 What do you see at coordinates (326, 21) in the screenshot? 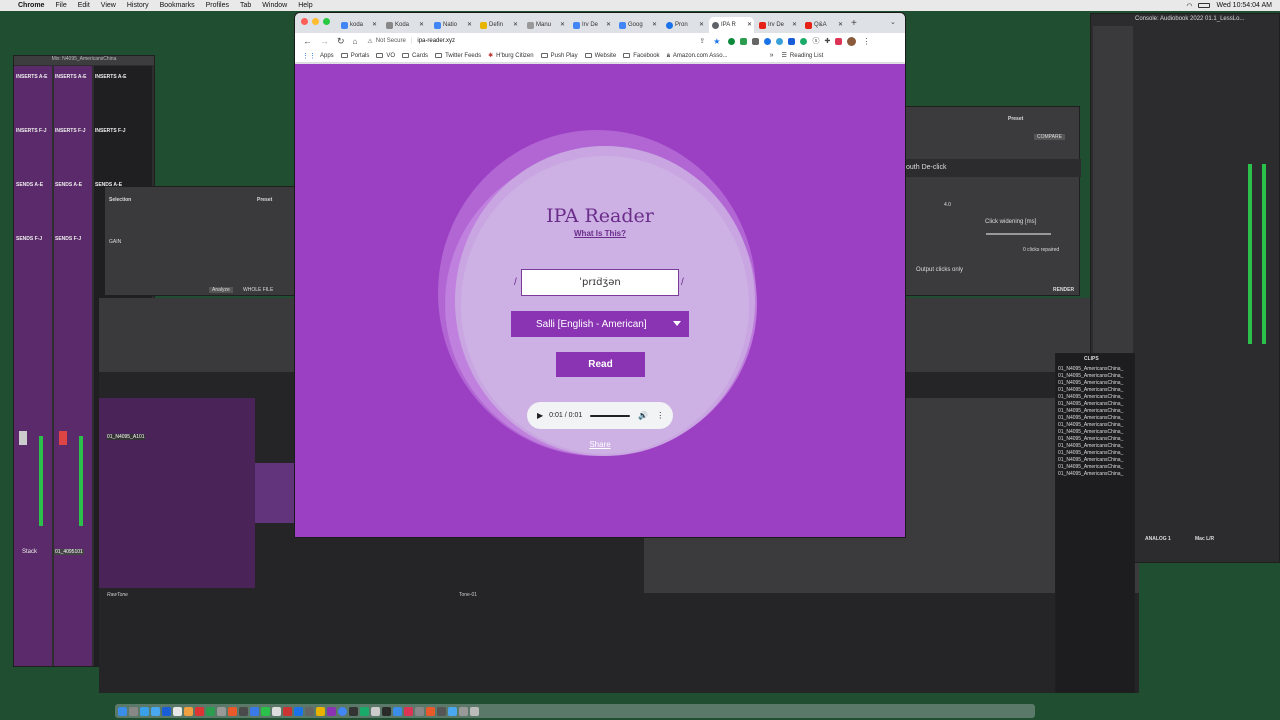
I see `zoom-window-button` at bounding box center [326, 21].